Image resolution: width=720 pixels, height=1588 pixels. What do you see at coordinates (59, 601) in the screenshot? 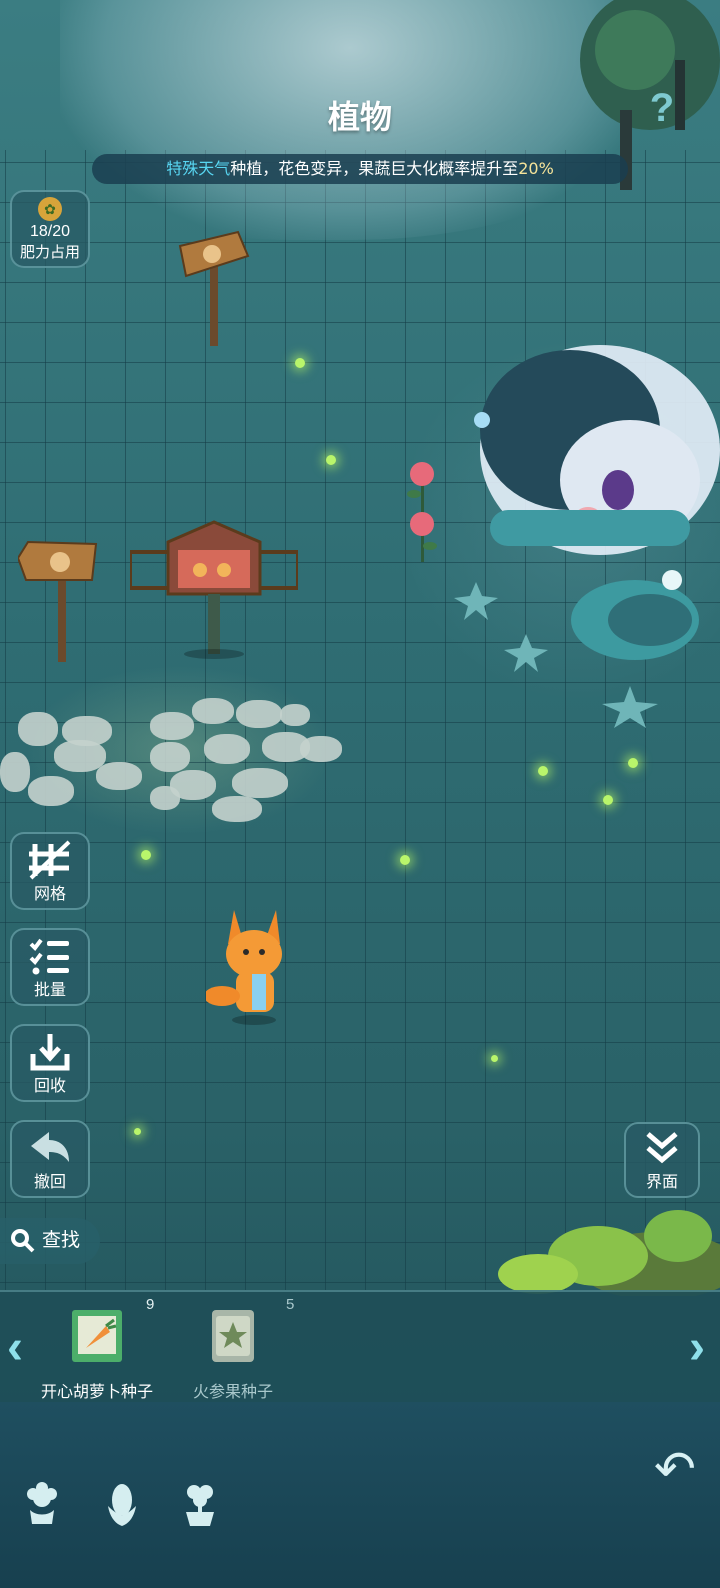
I see `wooden-signpost-left` at bounding box center [59, 601].